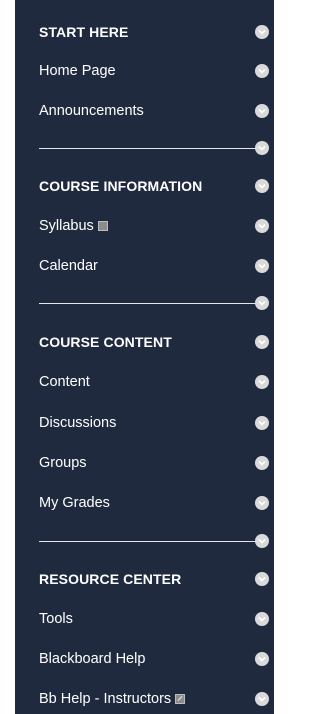 The image size is (320, 714). I want to click on section-header-label: COURSE INFORMATION, so click(121, 186).